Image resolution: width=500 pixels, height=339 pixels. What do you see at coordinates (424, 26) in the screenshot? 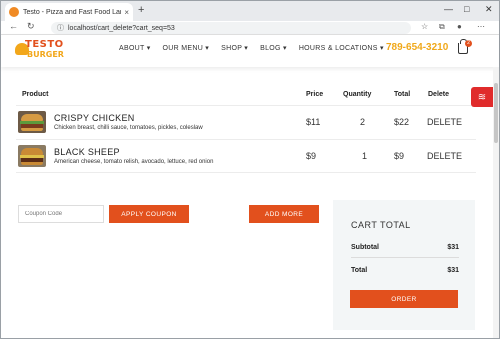
I see `favorites-icon: ☆` at bounding box center [424, 26].